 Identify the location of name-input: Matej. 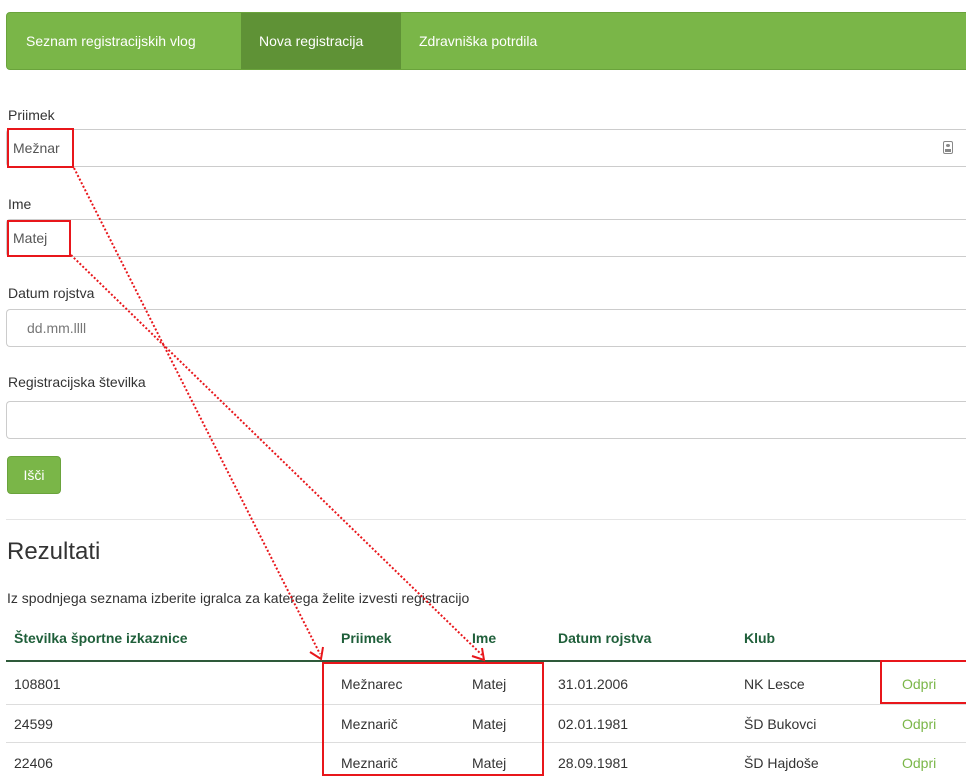
(486, 238).